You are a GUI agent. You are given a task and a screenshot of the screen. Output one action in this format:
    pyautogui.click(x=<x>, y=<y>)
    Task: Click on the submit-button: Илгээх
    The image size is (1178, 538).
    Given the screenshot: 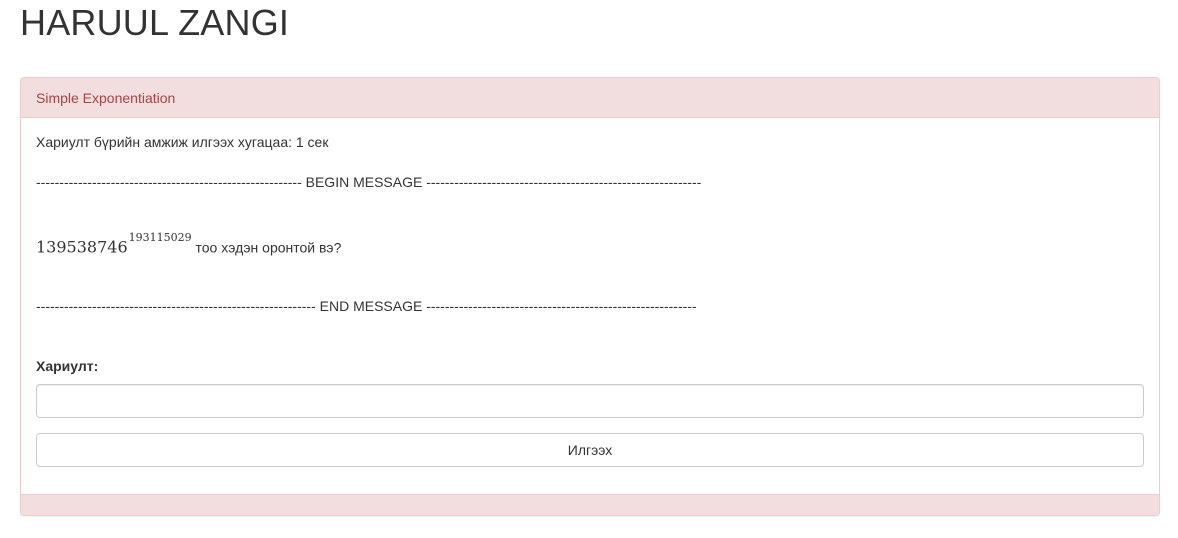 What is the action you would take?
    pyautogui.click(x=590, y=450)
    